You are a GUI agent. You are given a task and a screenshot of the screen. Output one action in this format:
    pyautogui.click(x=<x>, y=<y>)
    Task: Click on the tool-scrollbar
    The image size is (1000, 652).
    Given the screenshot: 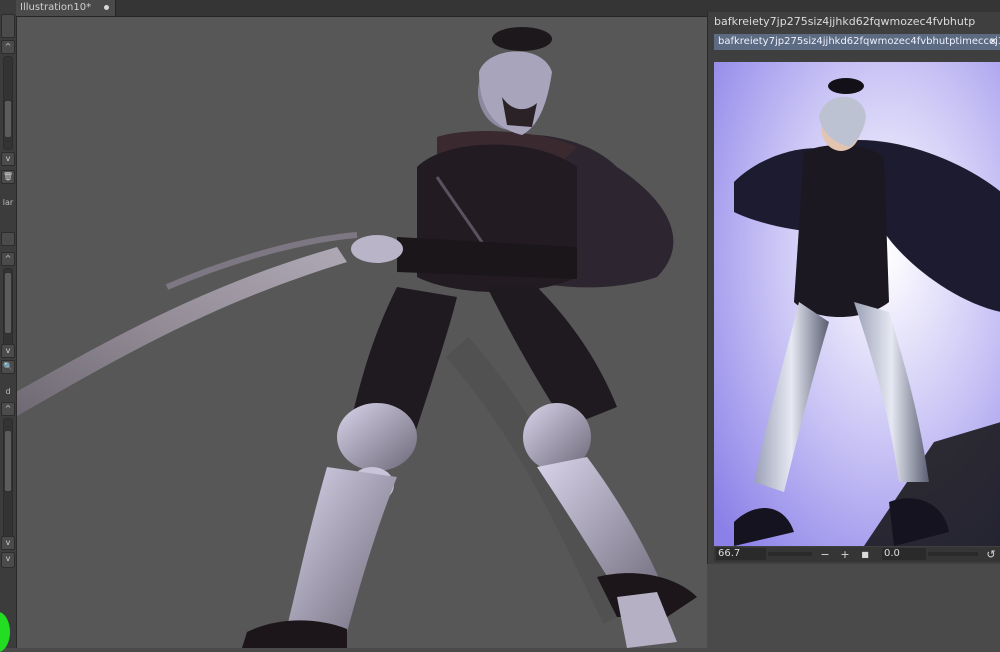 What is the action you would take?
    pyautogui.click(x=8, y=478)
    